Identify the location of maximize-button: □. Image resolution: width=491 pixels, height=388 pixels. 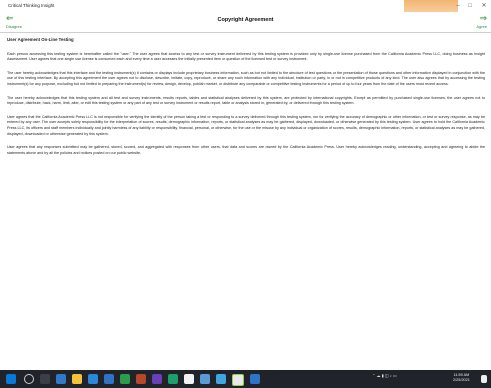
(470, 6).